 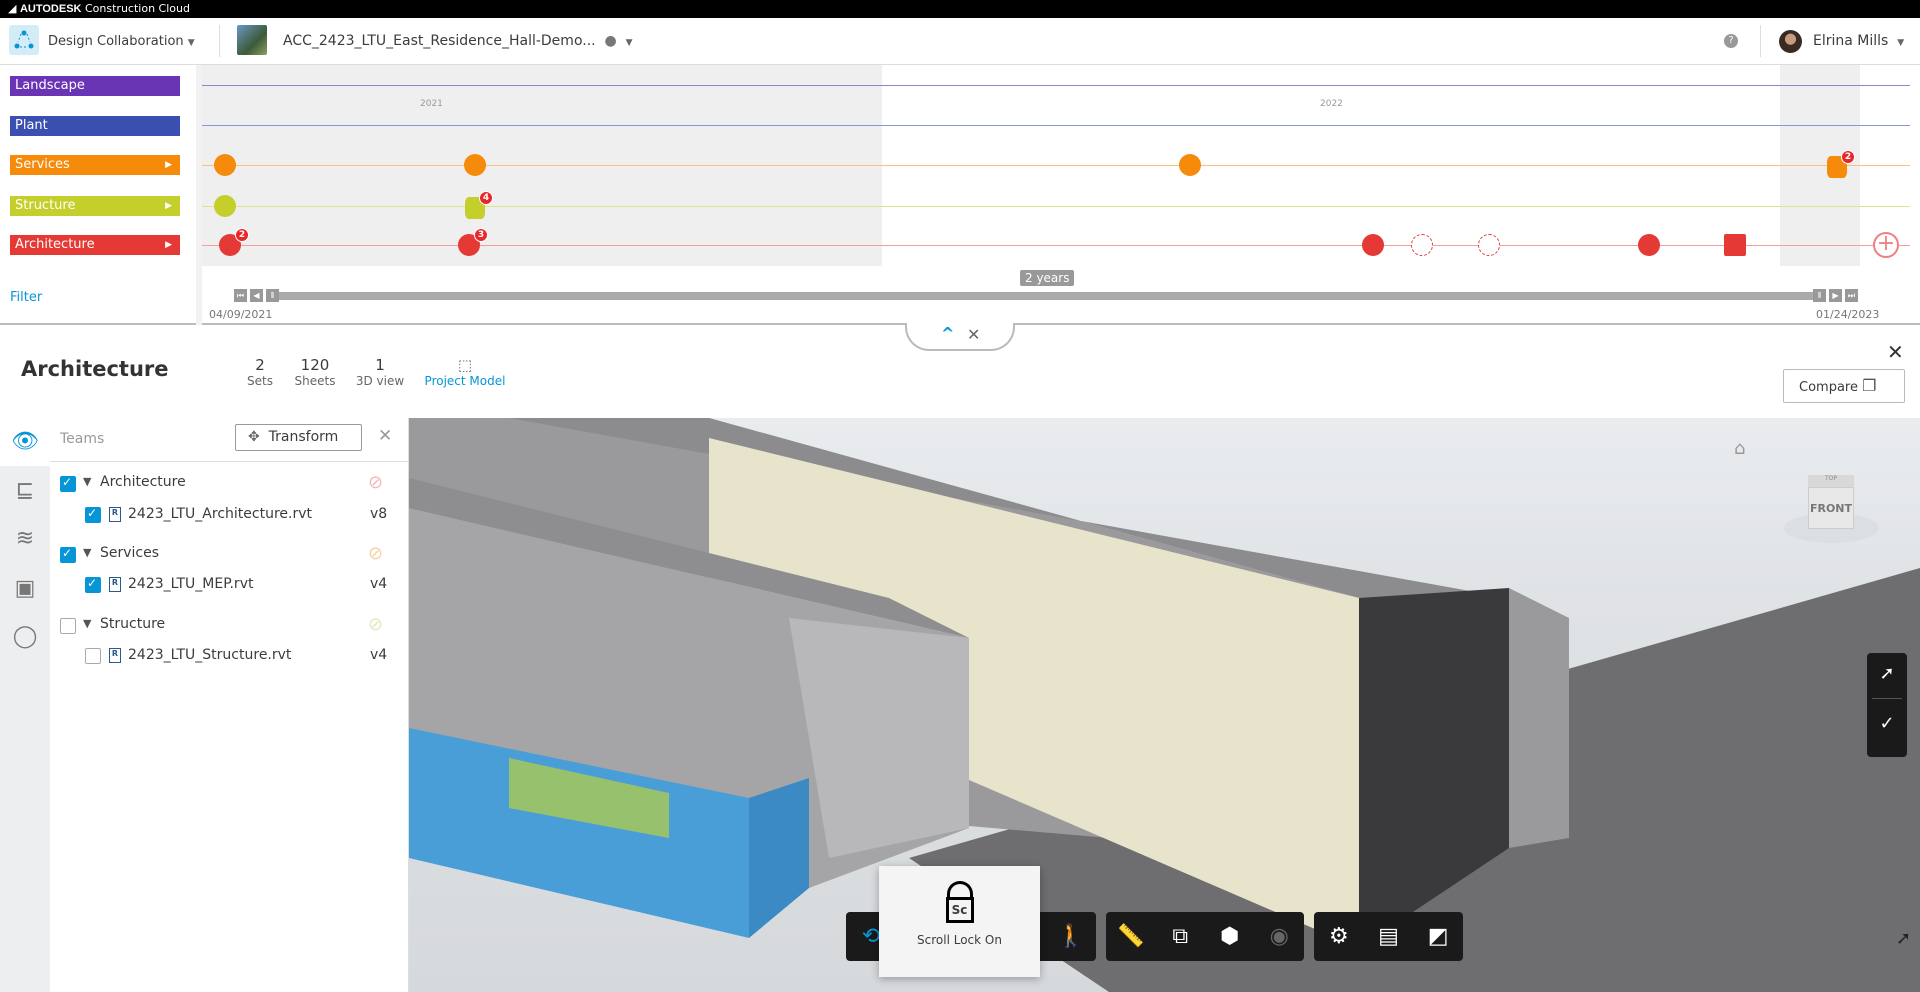 I want to click on team-architecture: Architecture ▶, so click(x=95, y=245).